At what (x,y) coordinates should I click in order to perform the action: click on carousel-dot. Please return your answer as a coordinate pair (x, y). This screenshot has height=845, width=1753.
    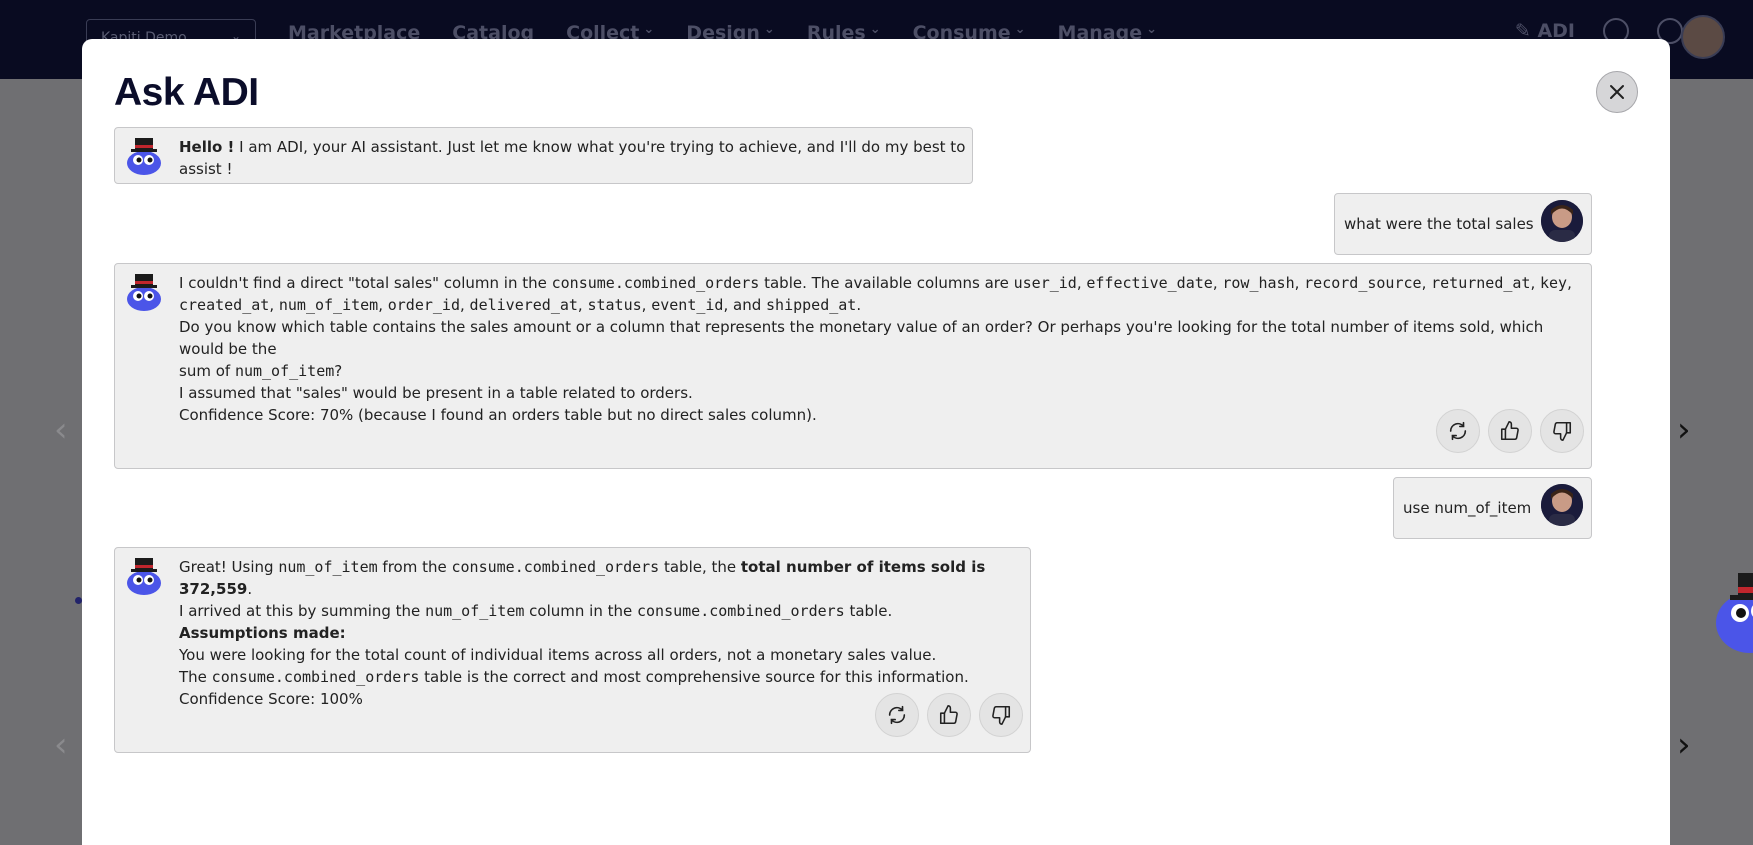
    Looking at the image, I should click on (78, 600).